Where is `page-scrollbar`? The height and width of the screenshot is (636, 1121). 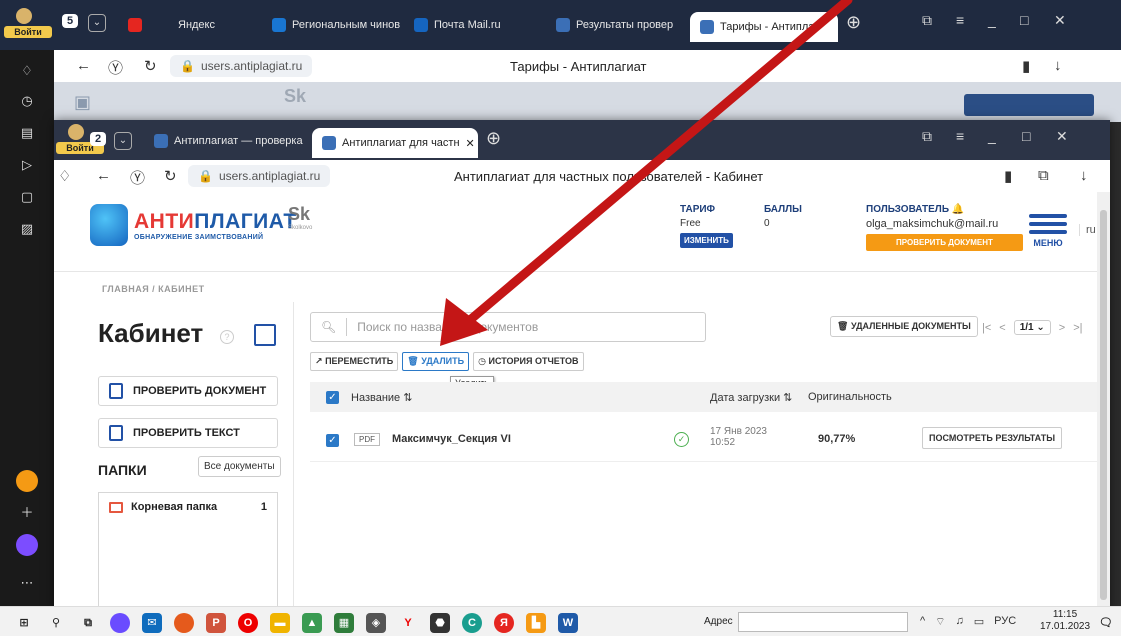
page-scrollbar is located at coordinates (1103, 401).